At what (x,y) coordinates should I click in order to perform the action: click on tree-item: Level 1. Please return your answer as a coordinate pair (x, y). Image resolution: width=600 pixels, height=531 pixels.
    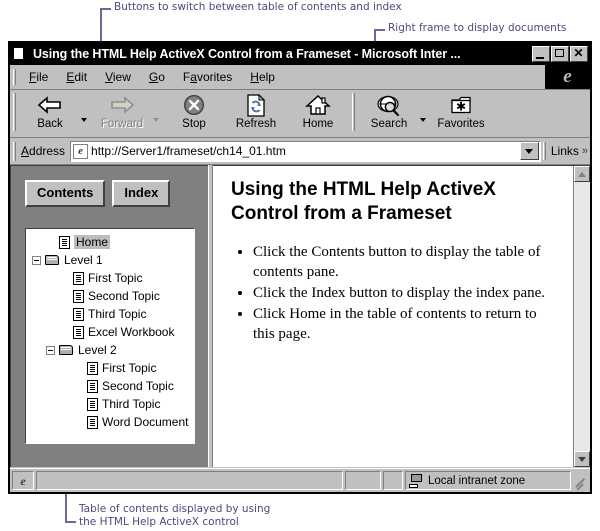
    Looking at the image, I should click on (110, 260).